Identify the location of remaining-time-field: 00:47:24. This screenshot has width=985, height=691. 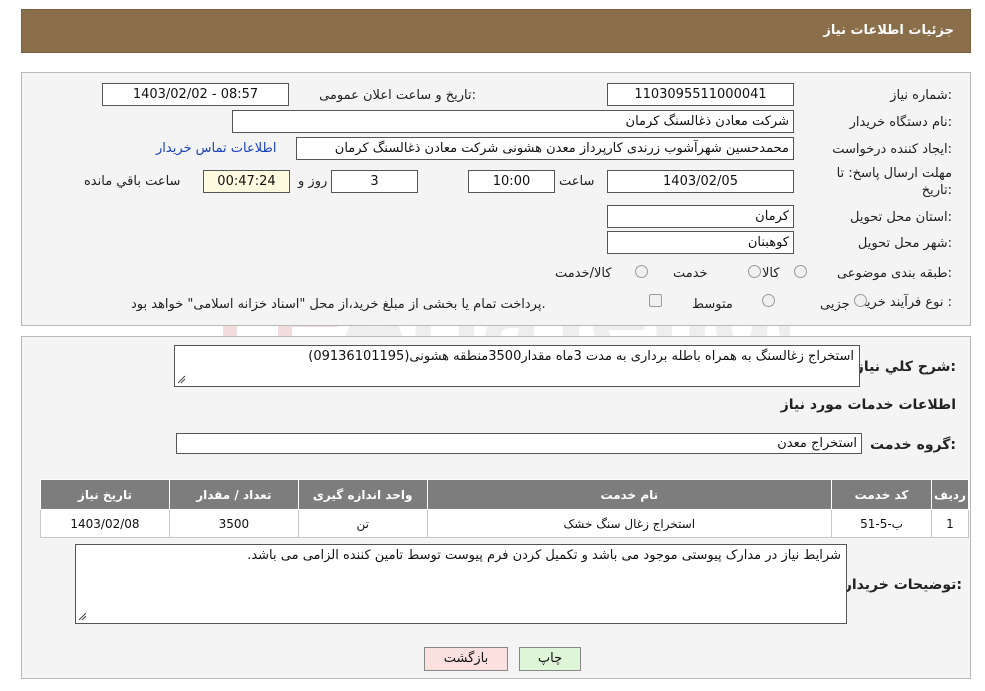
(246, 181).